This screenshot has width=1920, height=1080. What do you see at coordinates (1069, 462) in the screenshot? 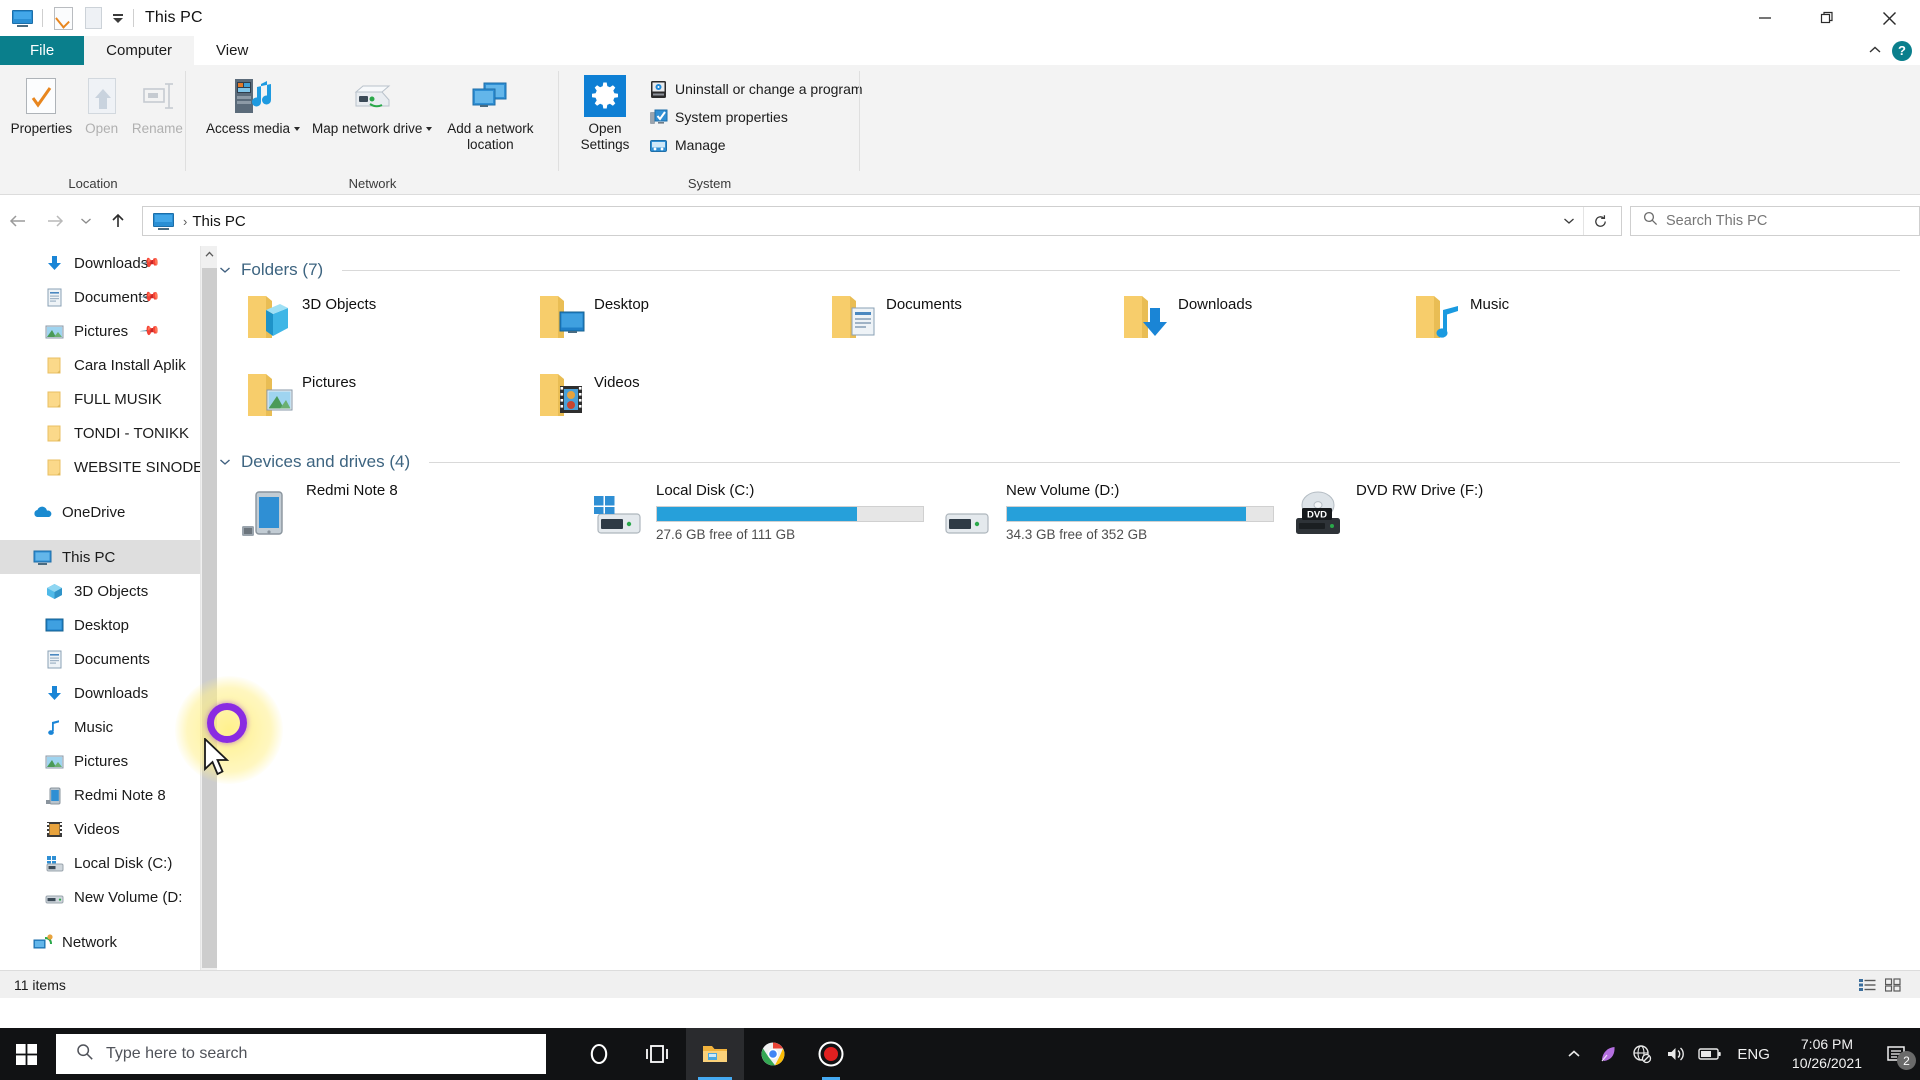
I see `group-header-devices-and-drives: Devices and drives (4)` at bounding box center [1069, 462].